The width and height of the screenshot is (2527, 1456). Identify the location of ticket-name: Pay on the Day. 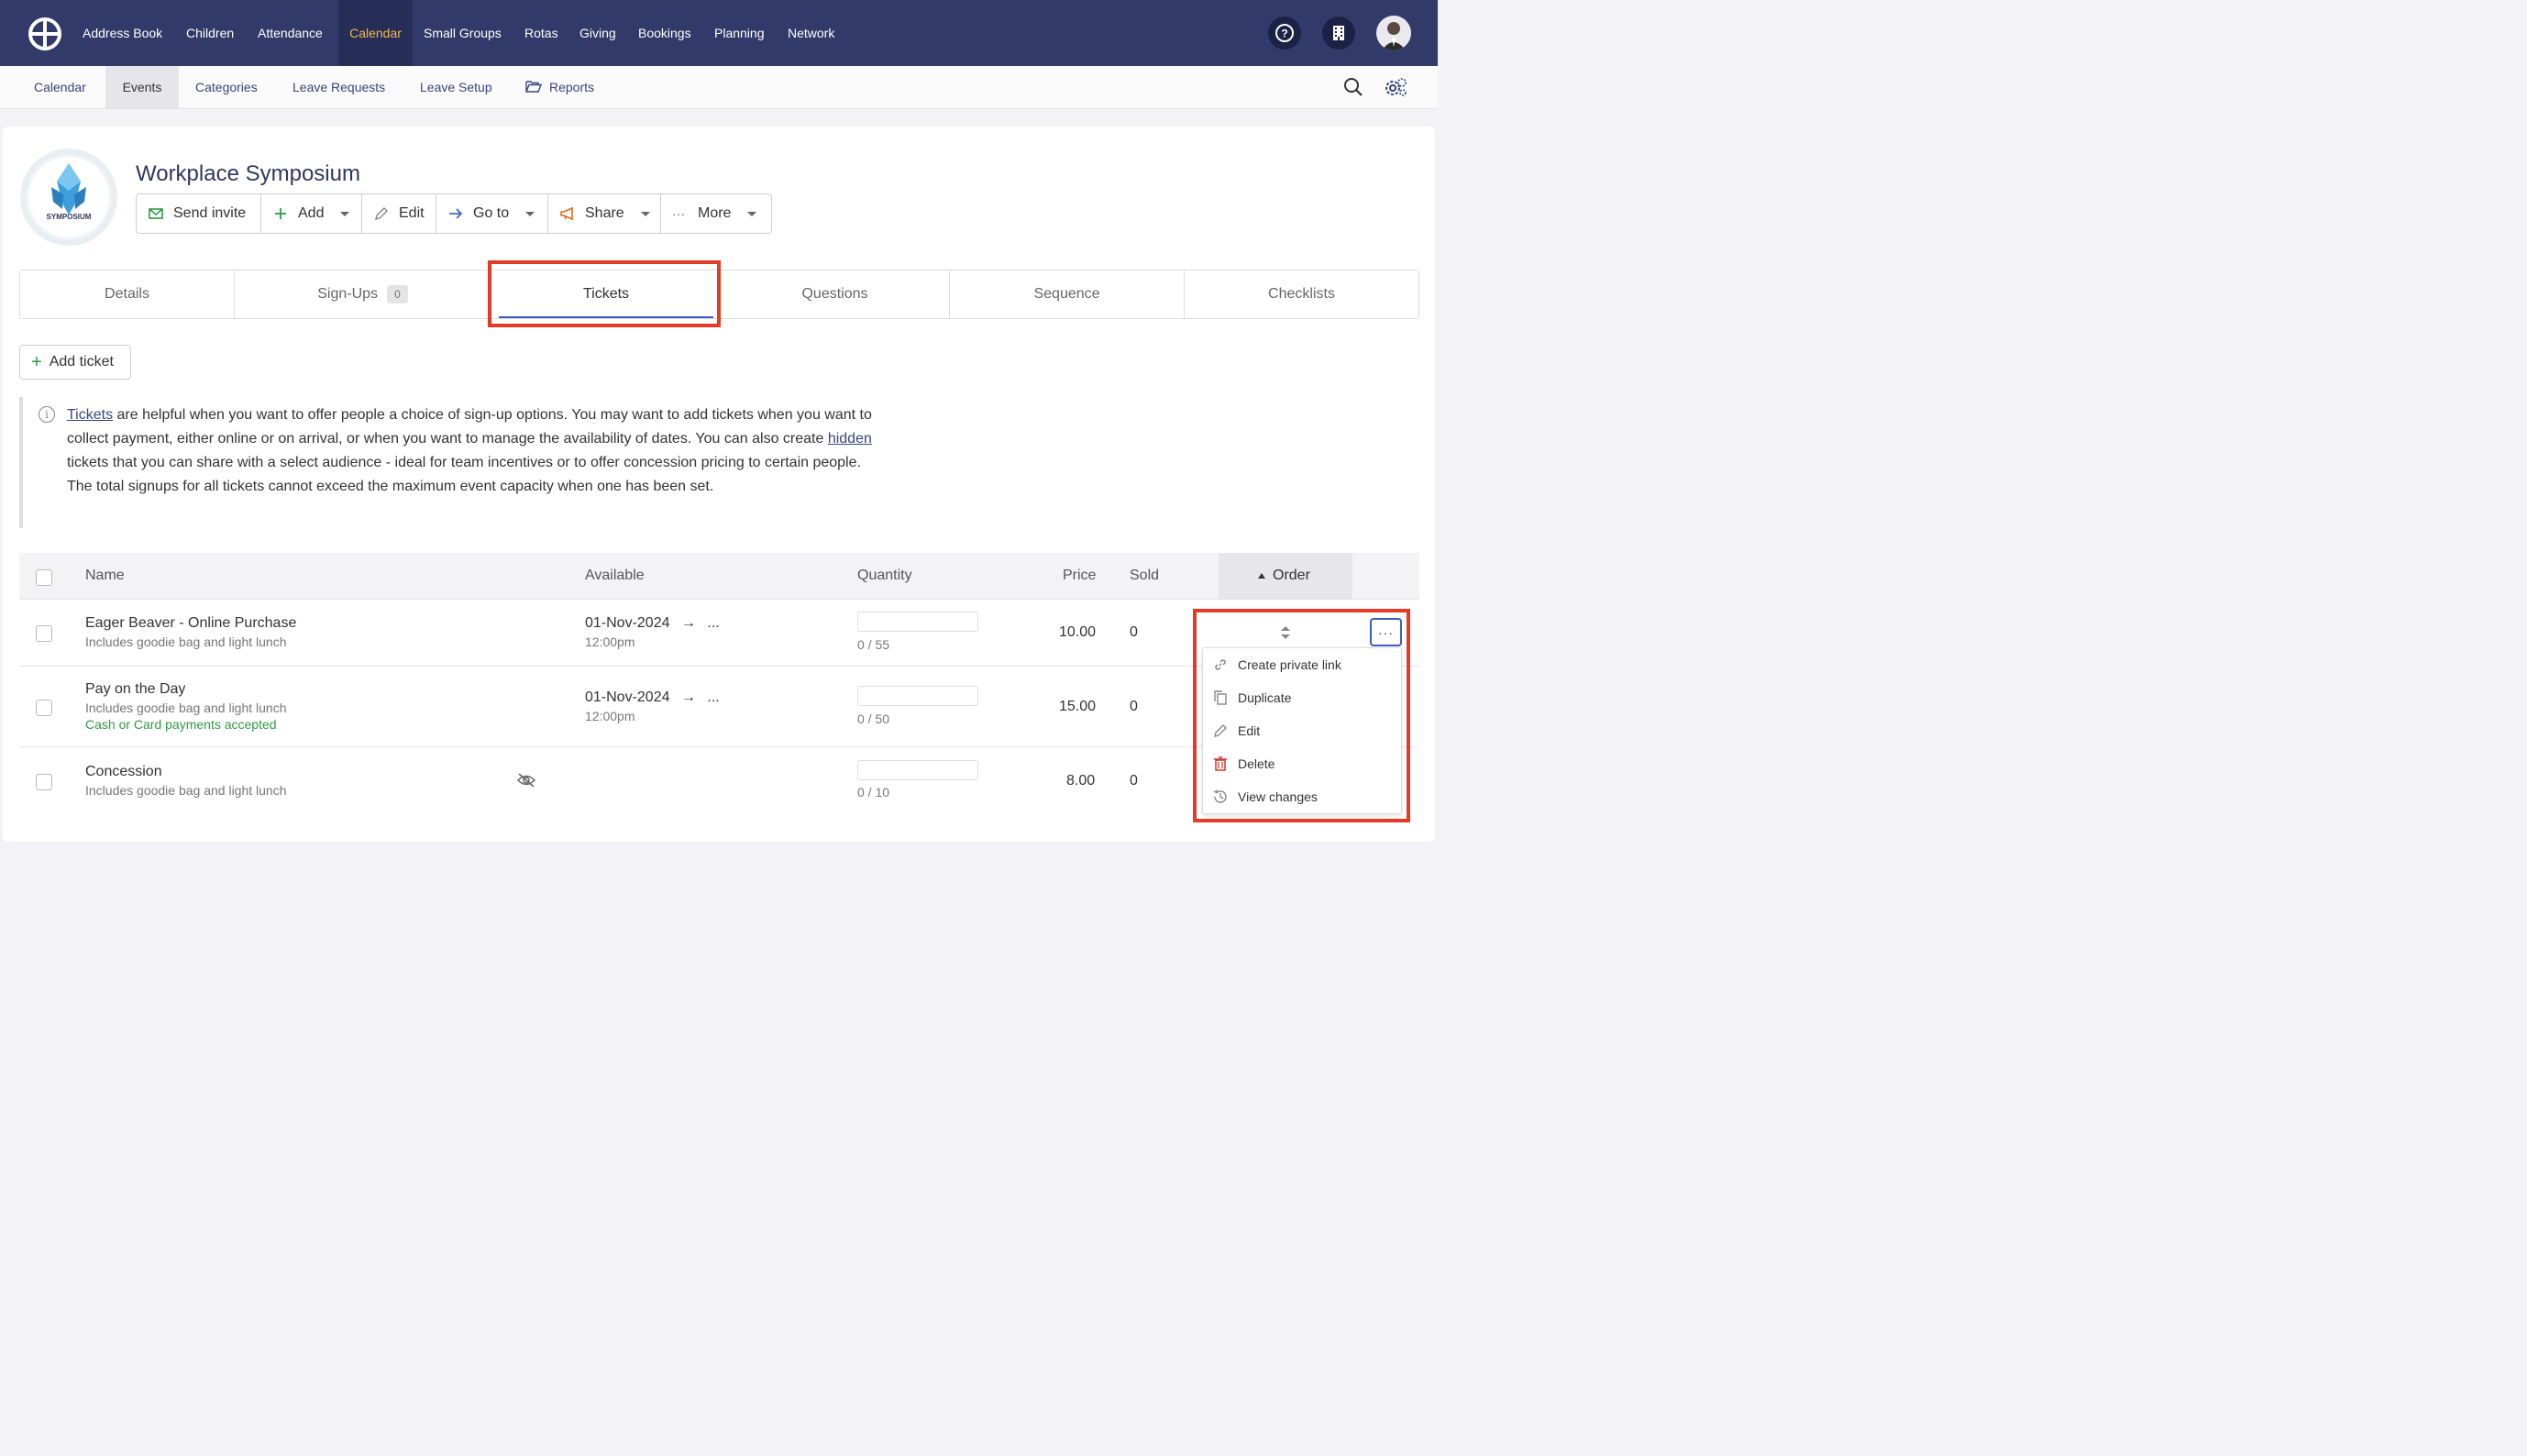
(135, 689).